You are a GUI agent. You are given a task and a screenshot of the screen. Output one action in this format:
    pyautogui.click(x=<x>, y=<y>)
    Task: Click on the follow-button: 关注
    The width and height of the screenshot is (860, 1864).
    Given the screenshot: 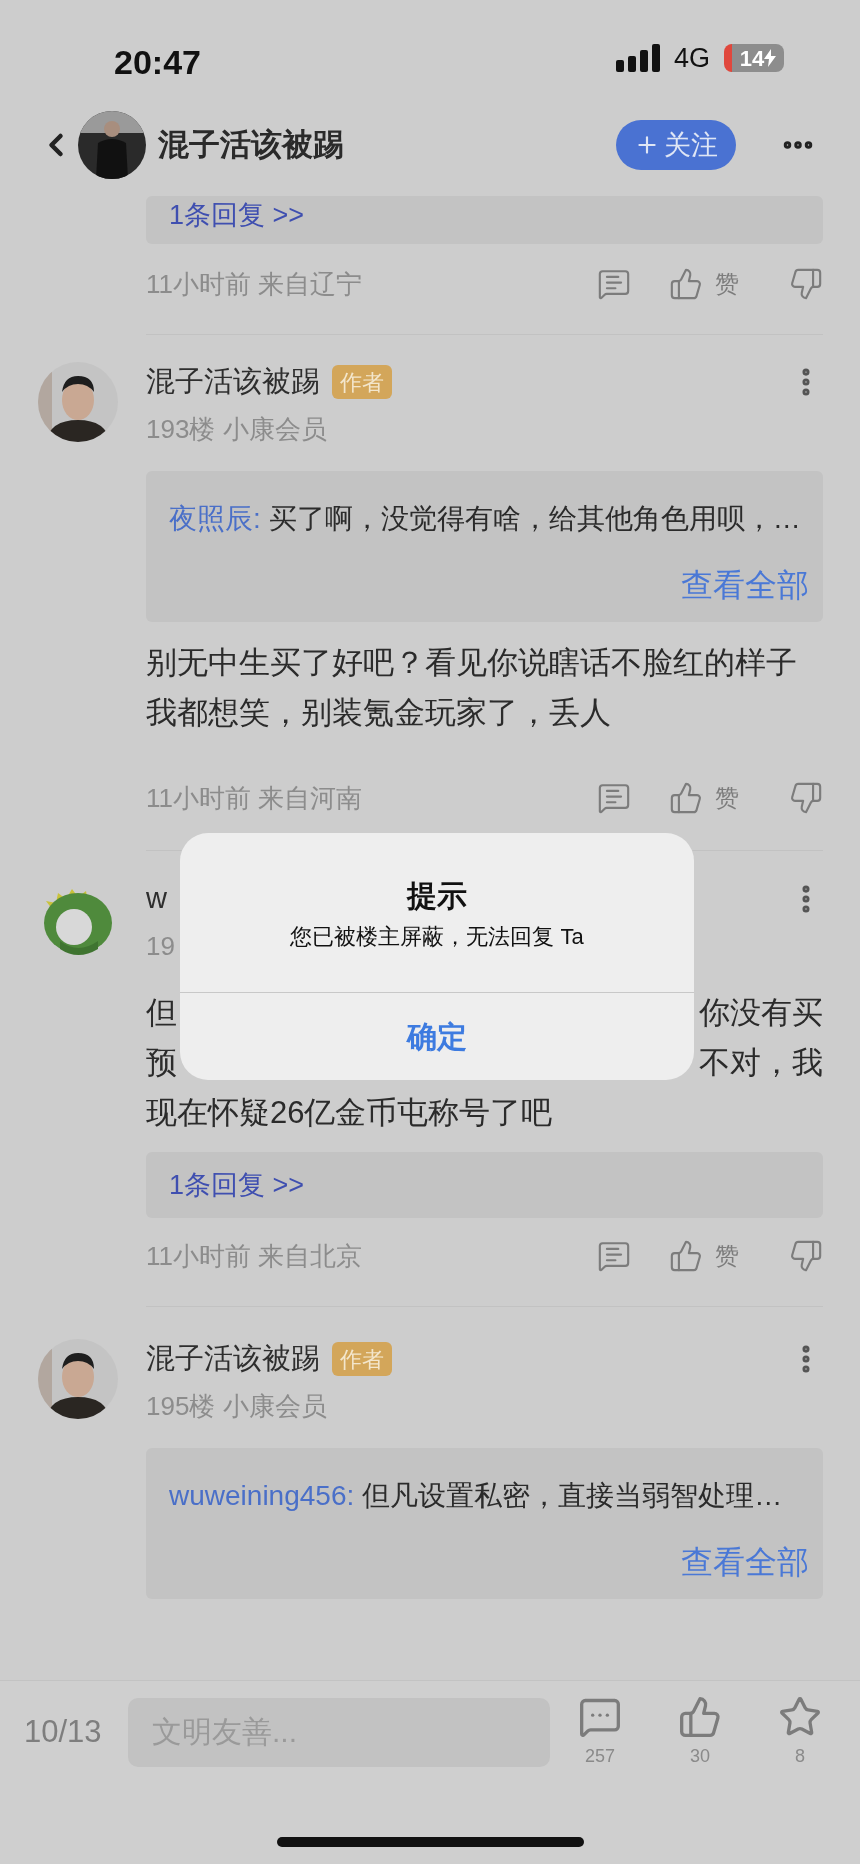 What is the action you would take?
    pyautogui.click(x=676, y=145)
    